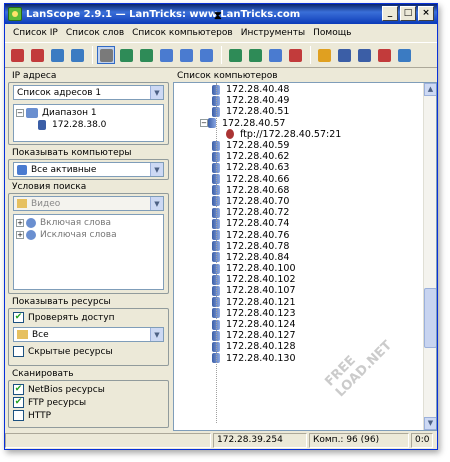  What do you see at coordinates (305, 156) in the screenshot?
I see `table-row: 172.28.40.62` at bounding box center [305, 156].